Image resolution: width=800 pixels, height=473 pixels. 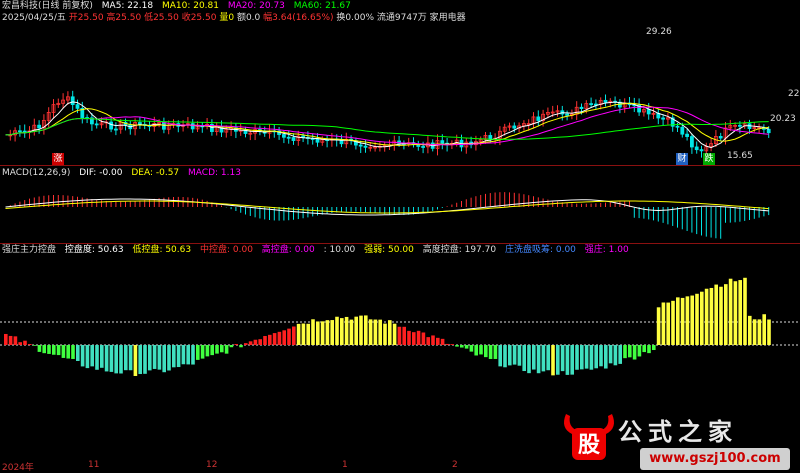 I want to click on wash-accumulate: 庄洗盘吸筹: 0.00, so click(x=540, y=250).